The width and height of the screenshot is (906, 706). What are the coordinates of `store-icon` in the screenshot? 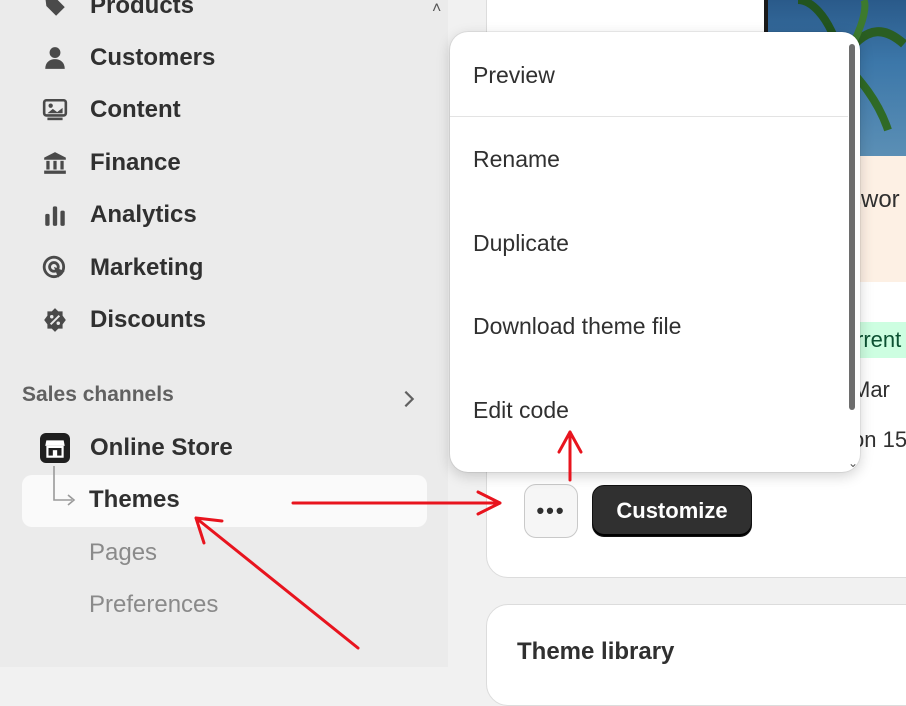 It's located at (55, 448).